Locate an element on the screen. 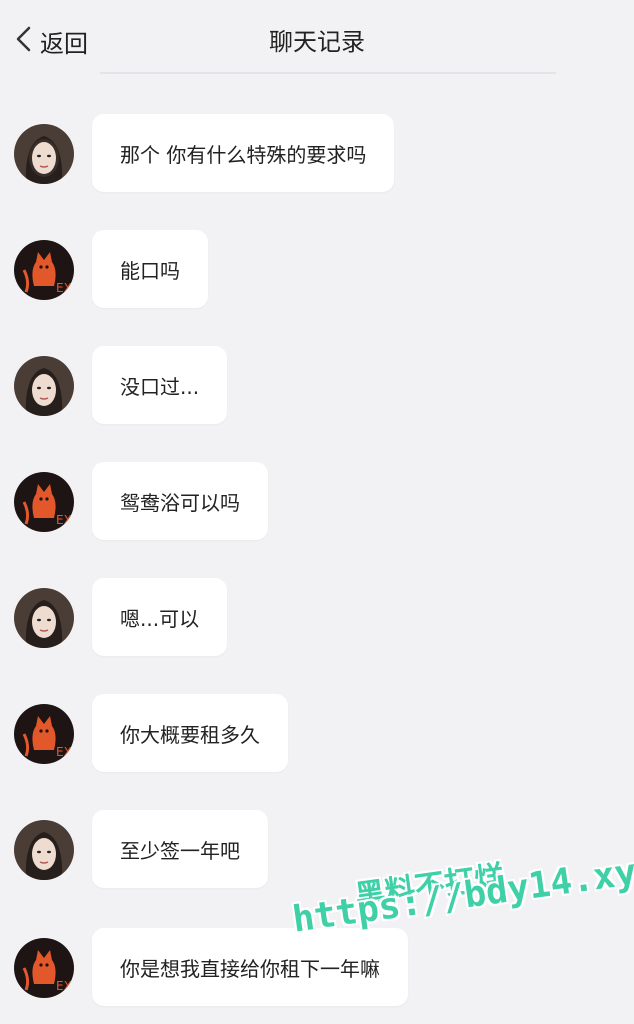  chat-message: EX 你是想我直接给你租下一年嘛 is located at coordinates (317, 968).